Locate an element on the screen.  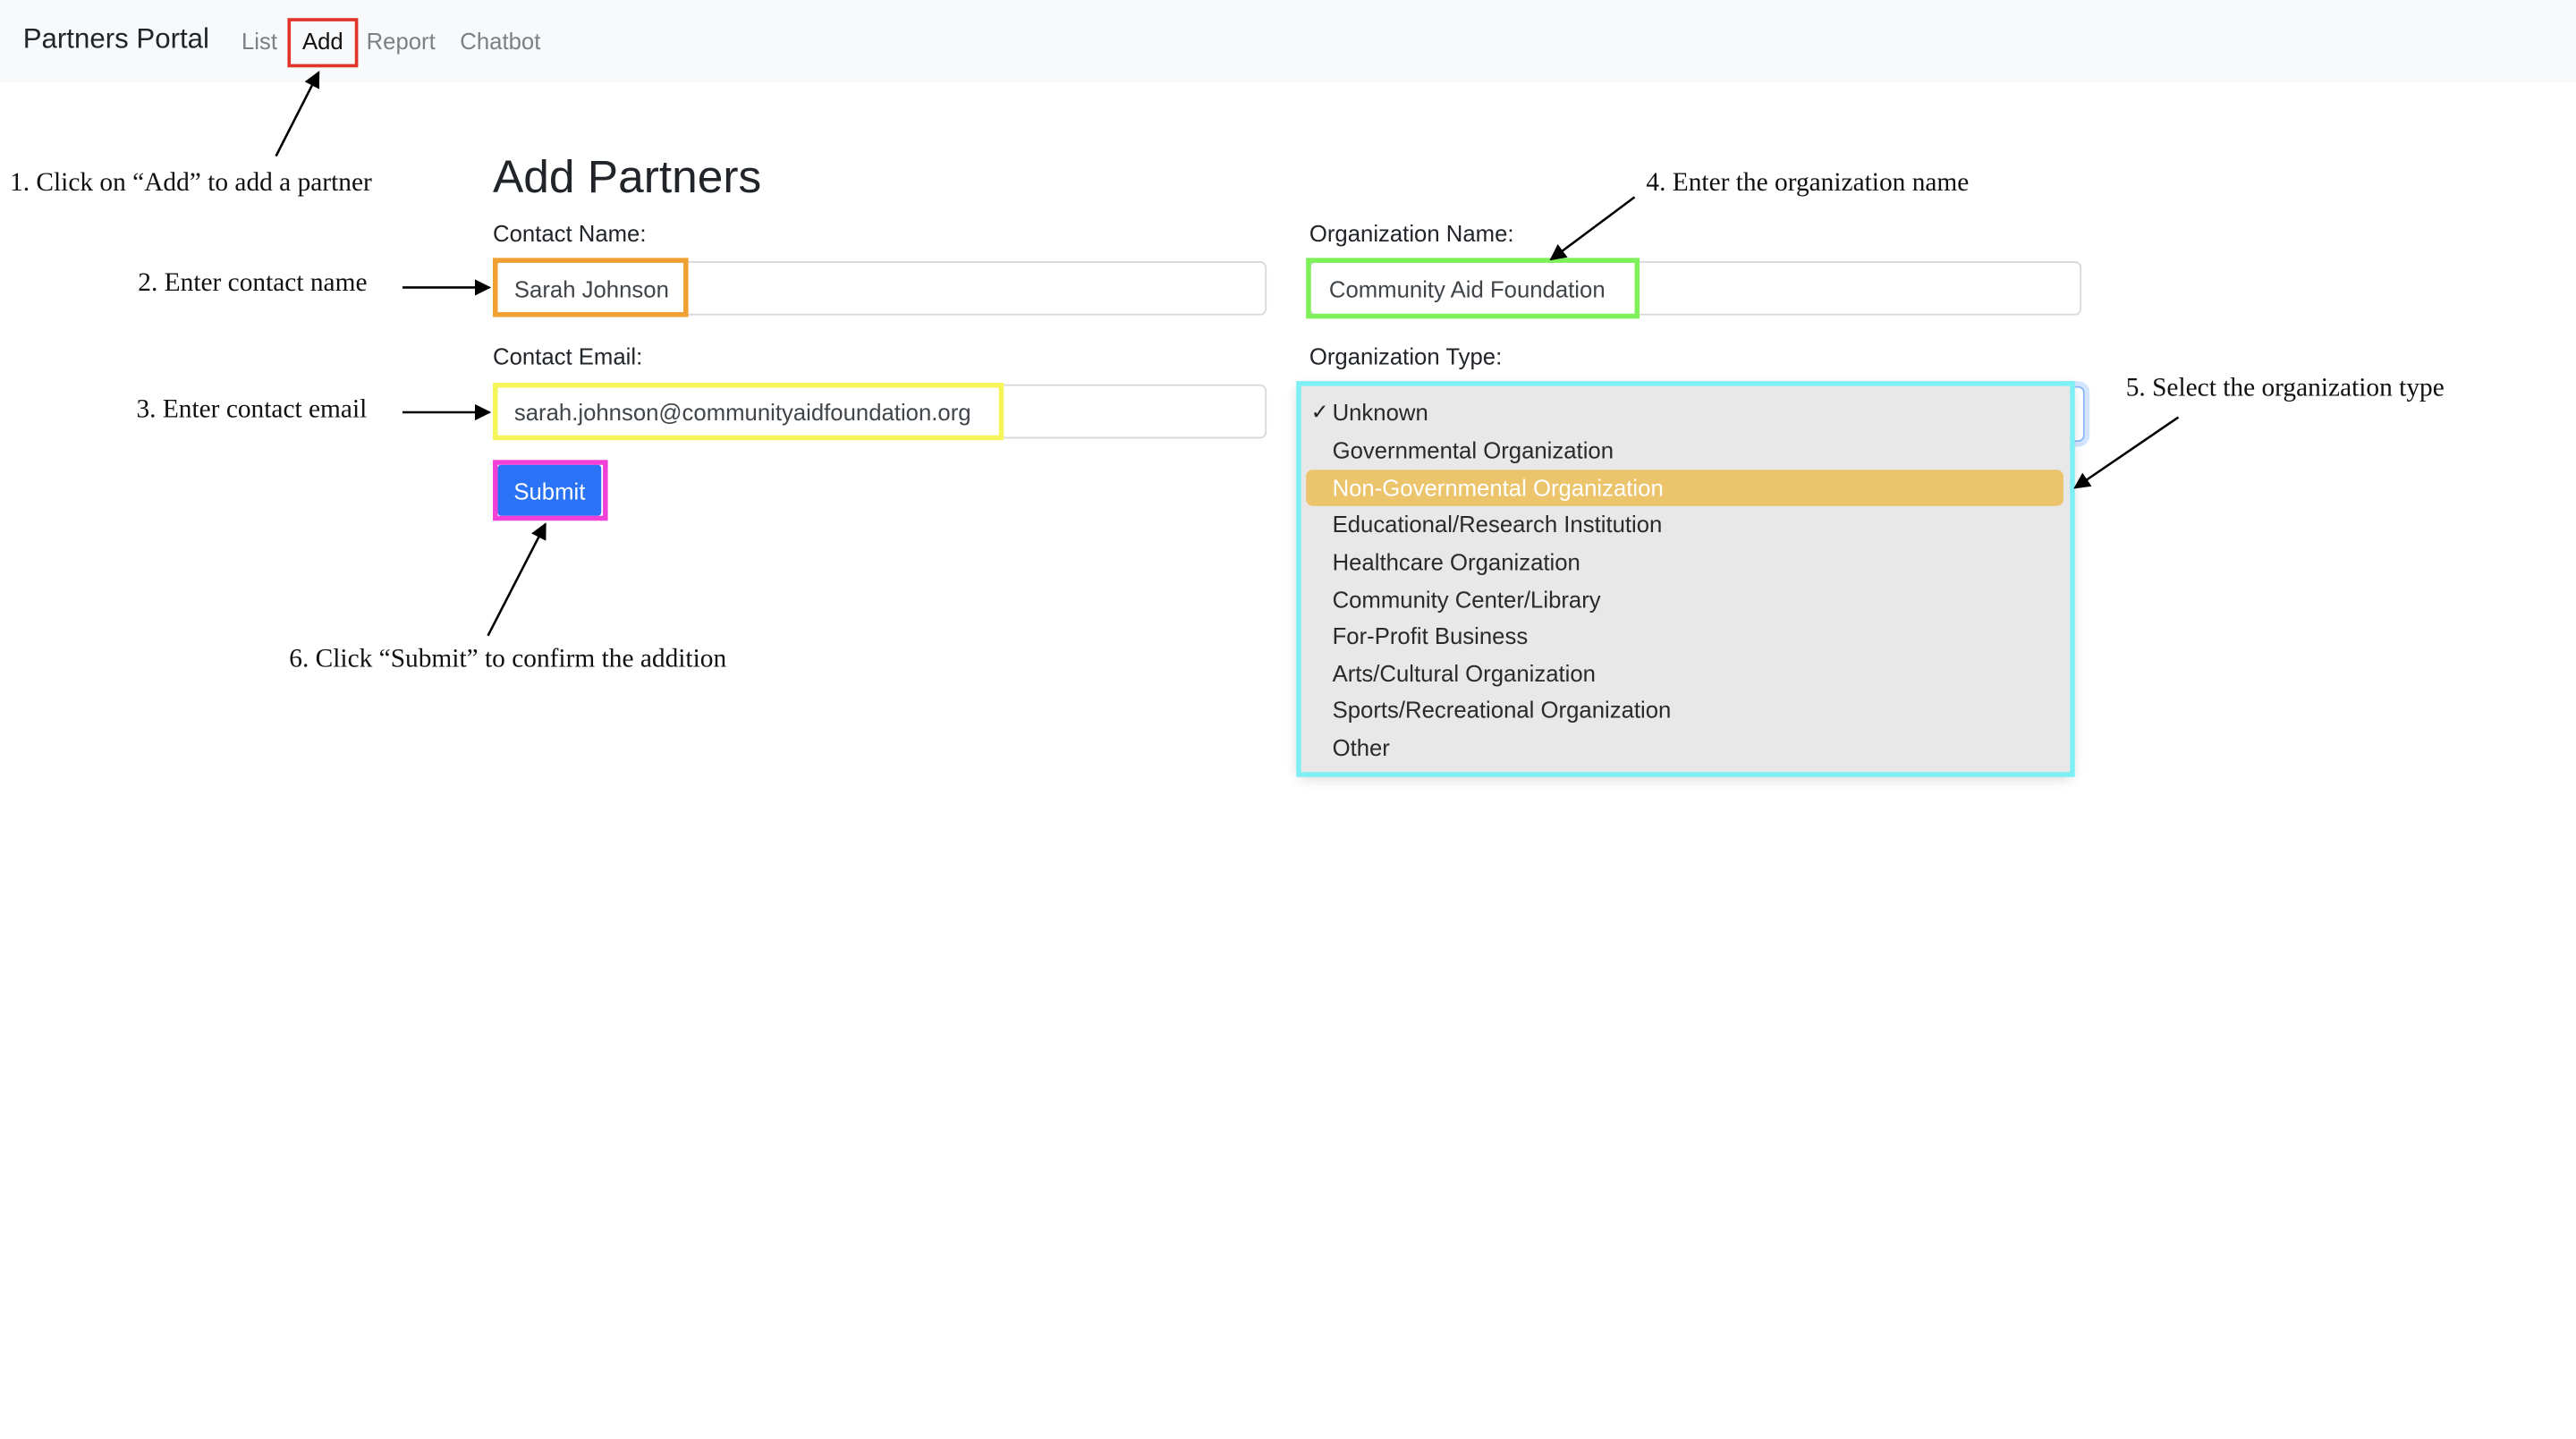
step4-arrow is located at coordinates (1592, 229).